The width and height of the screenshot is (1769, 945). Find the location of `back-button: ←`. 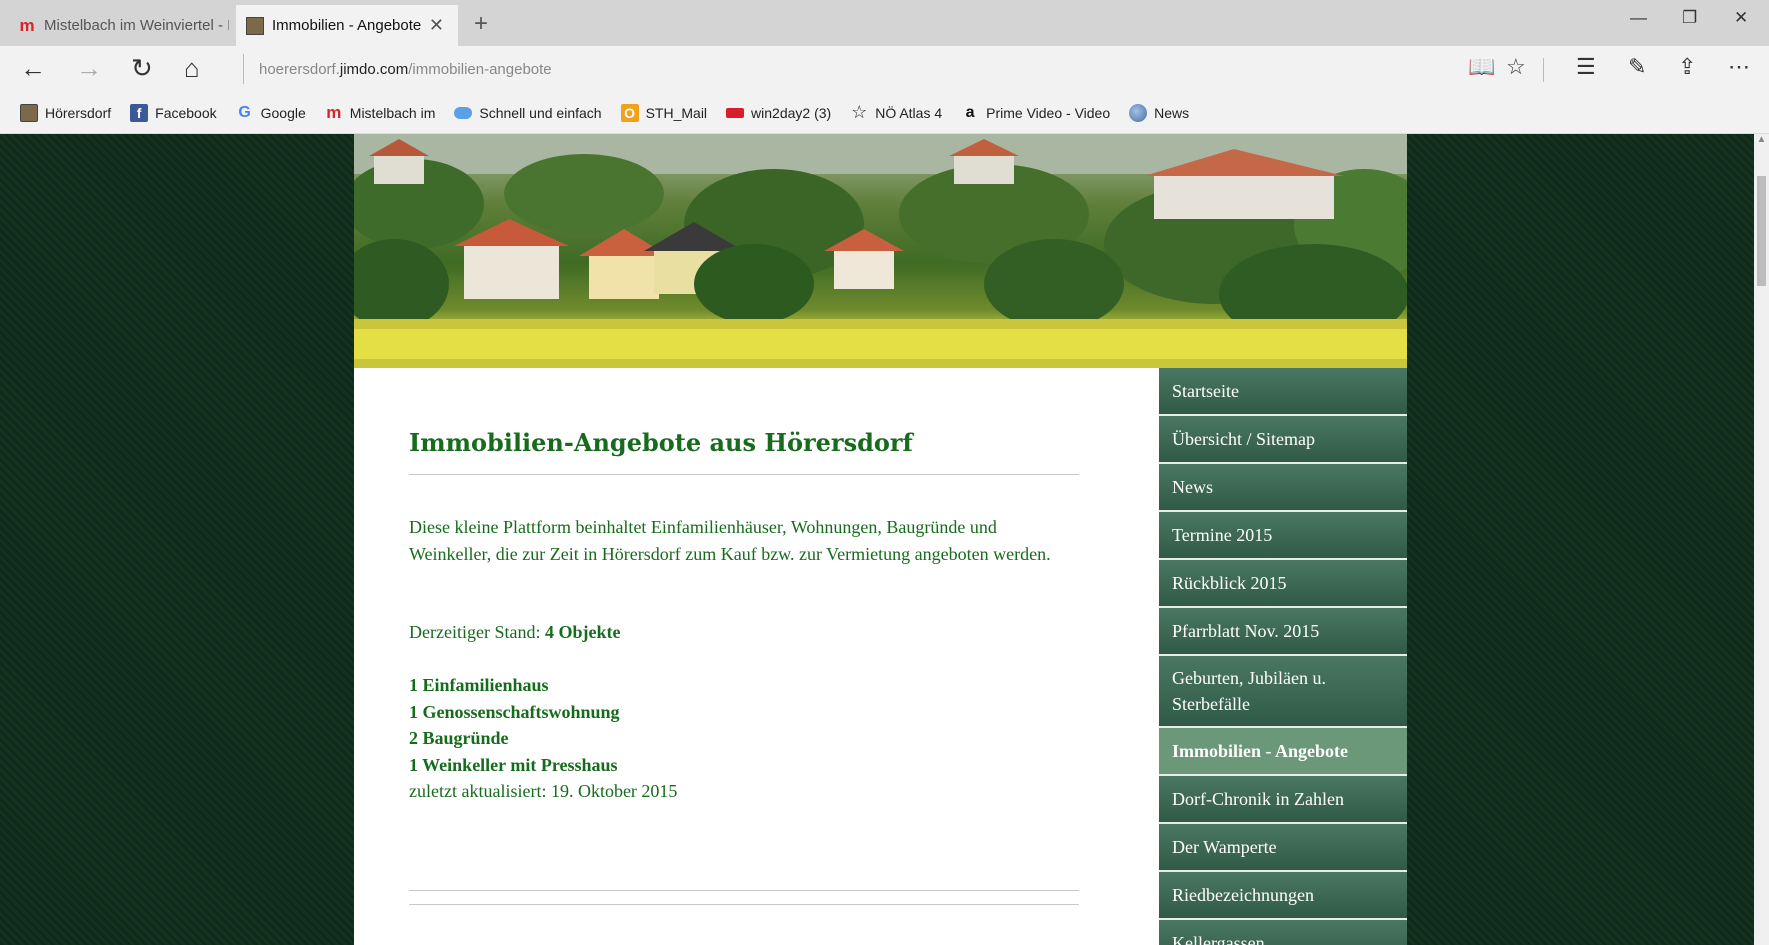

back-button: ← is located at coordinates (33, 68).